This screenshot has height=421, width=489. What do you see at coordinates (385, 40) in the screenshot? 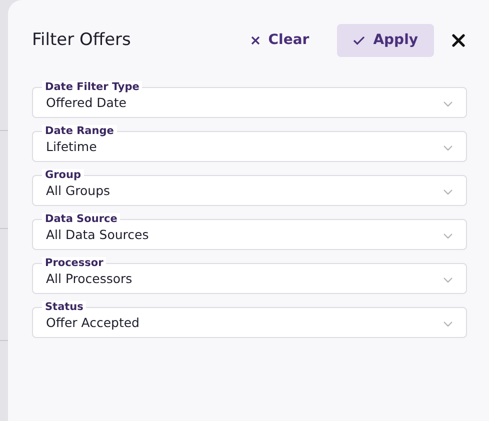
I see `apply-button: Apply` at bounding box center [385, 40].